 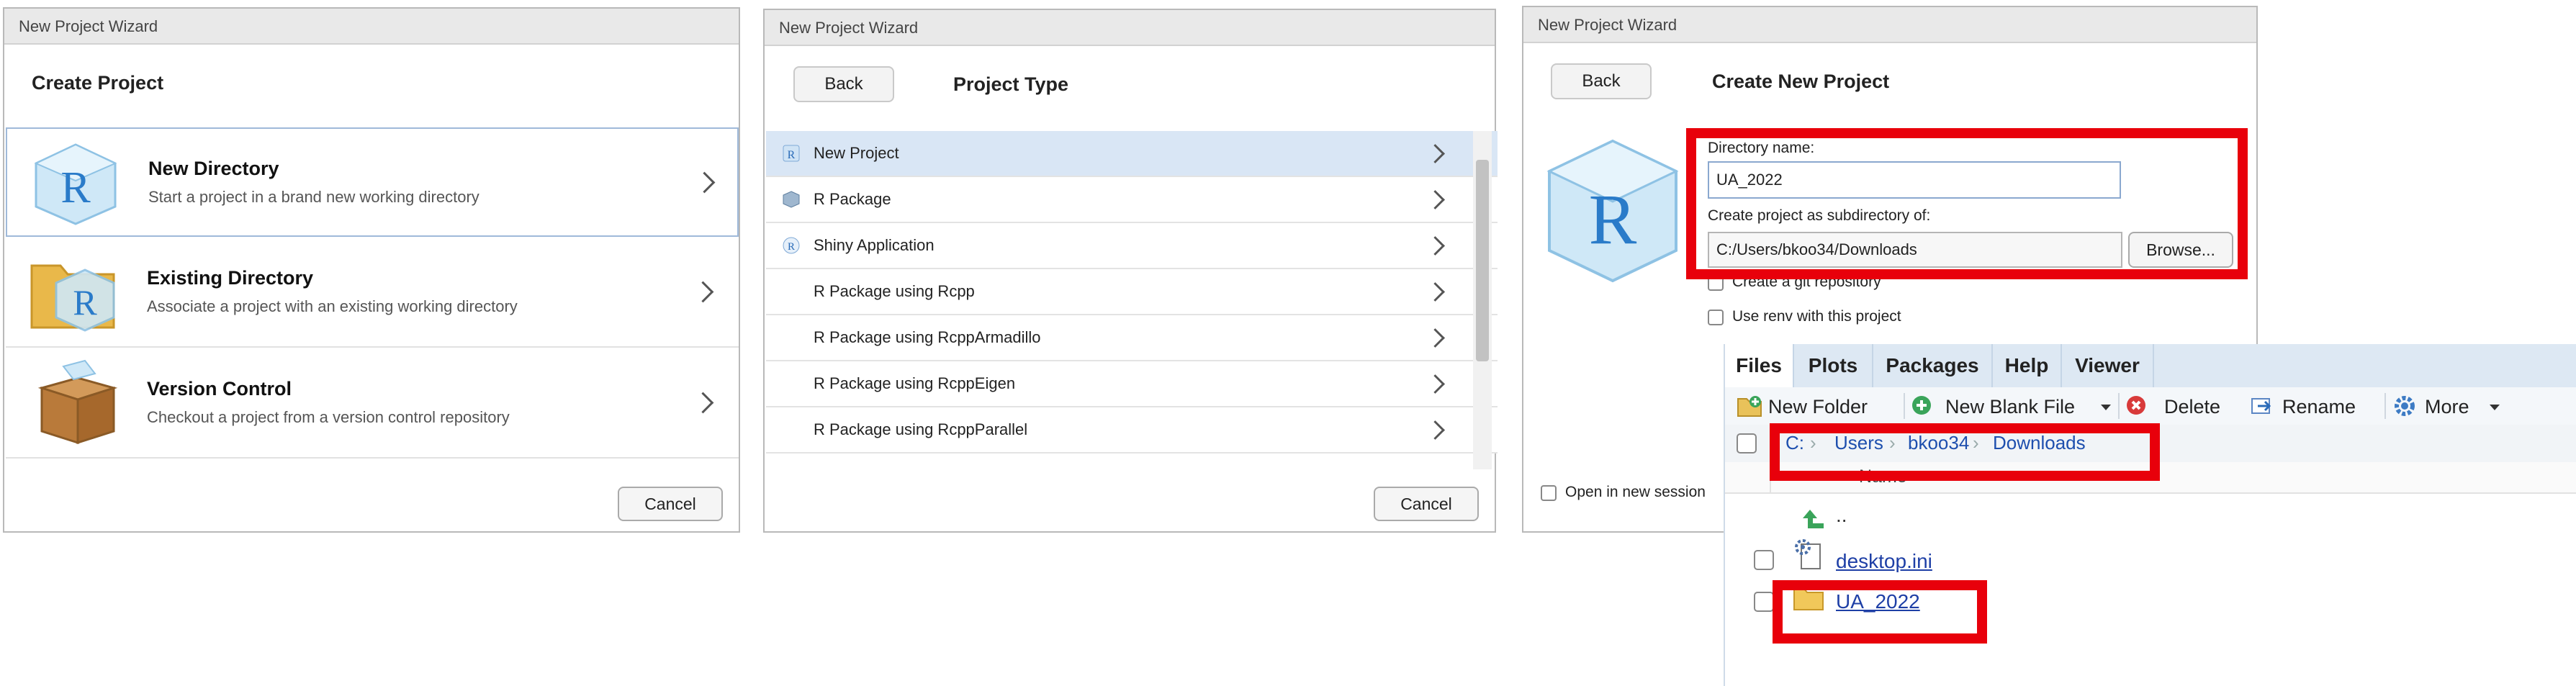 I want to click on list-item-new-project: R New Project, so click(x=1132, y=154).